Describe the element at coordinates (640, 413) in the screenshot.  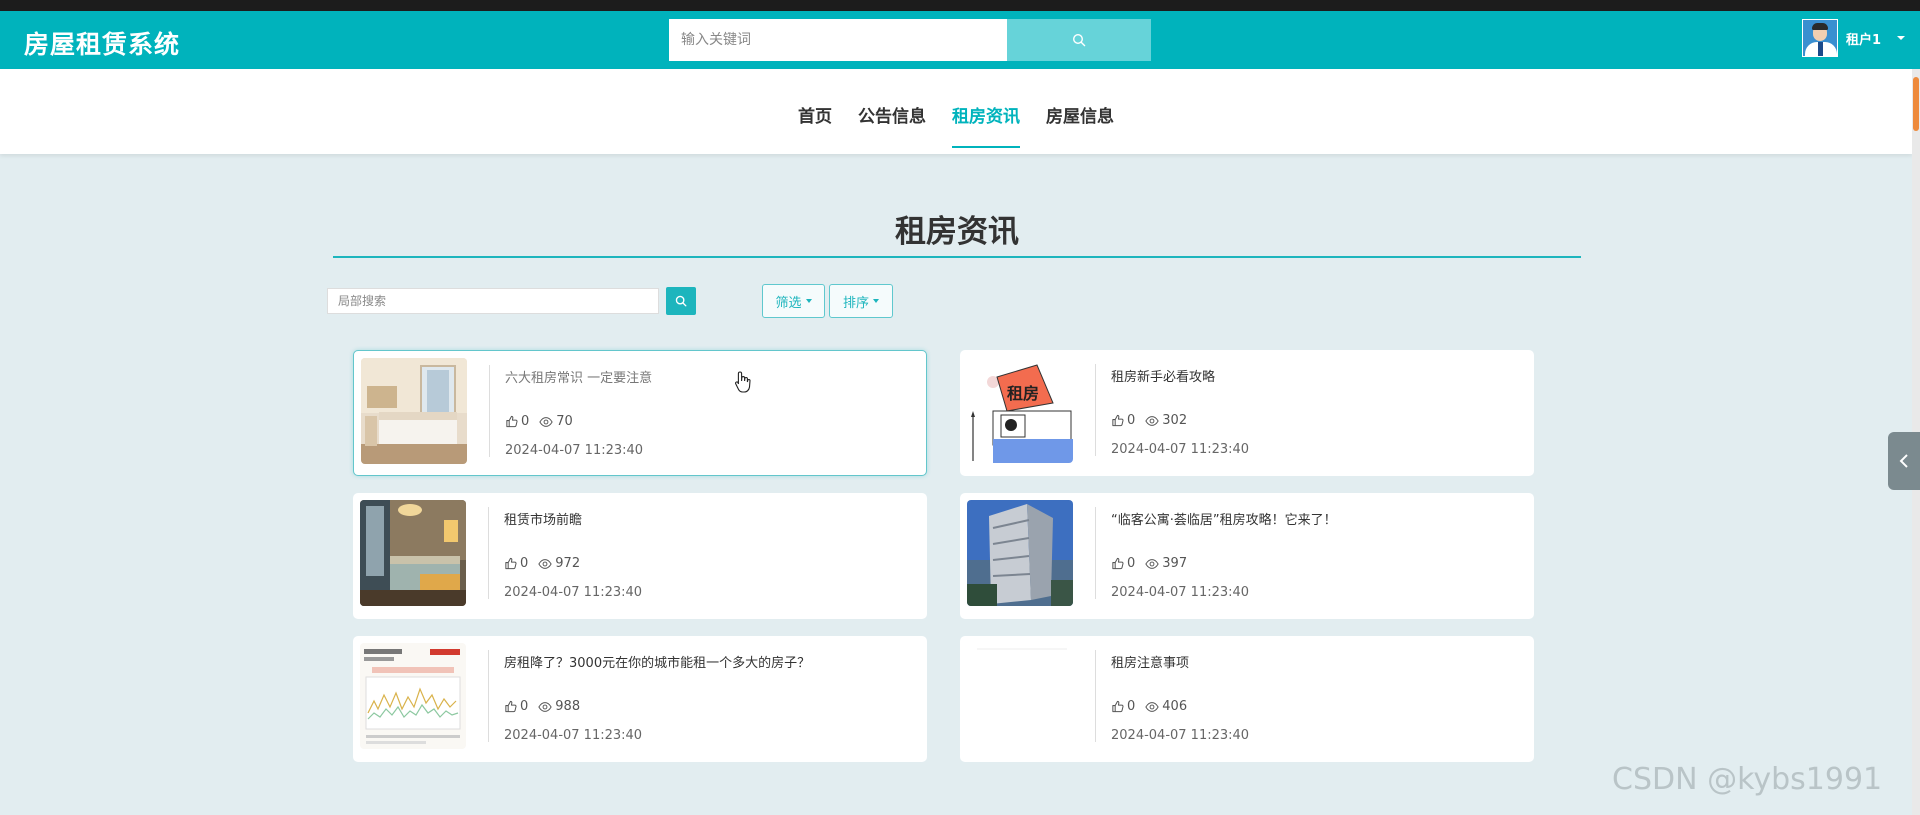
I see `news-card: 六大租房常识 一定要注意 0 70 2024-04-07 11:23:40` at that location.